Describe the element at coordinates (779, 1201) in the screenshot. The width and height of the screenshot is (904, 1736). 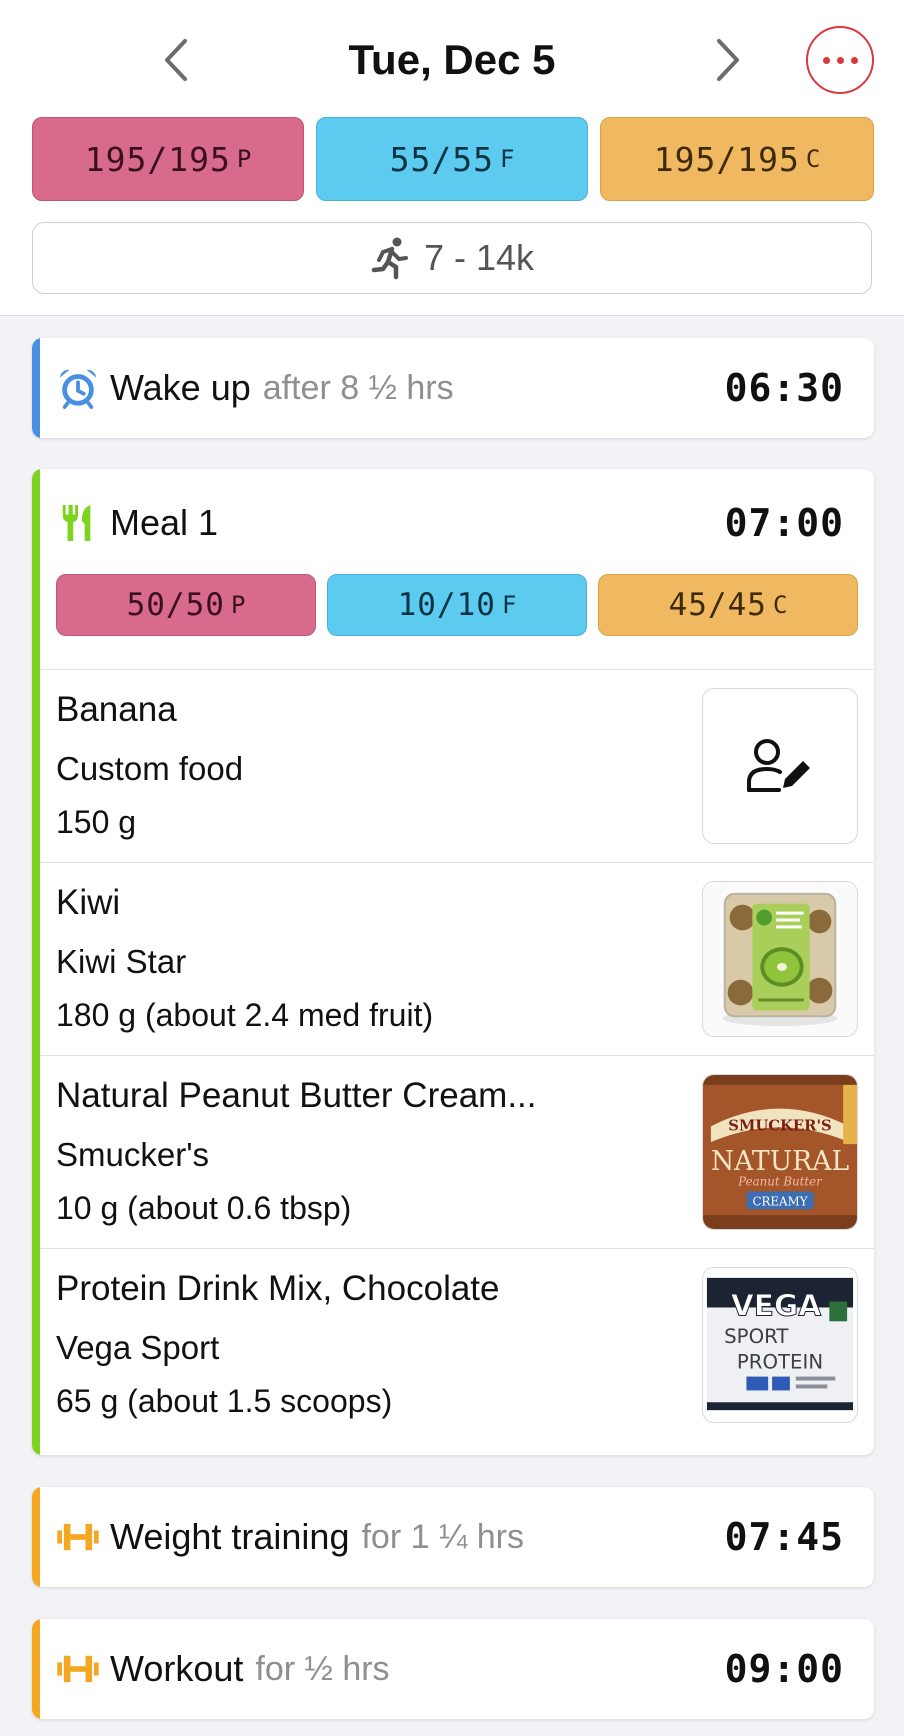
I see `svg-text: CREAMY` at that location.